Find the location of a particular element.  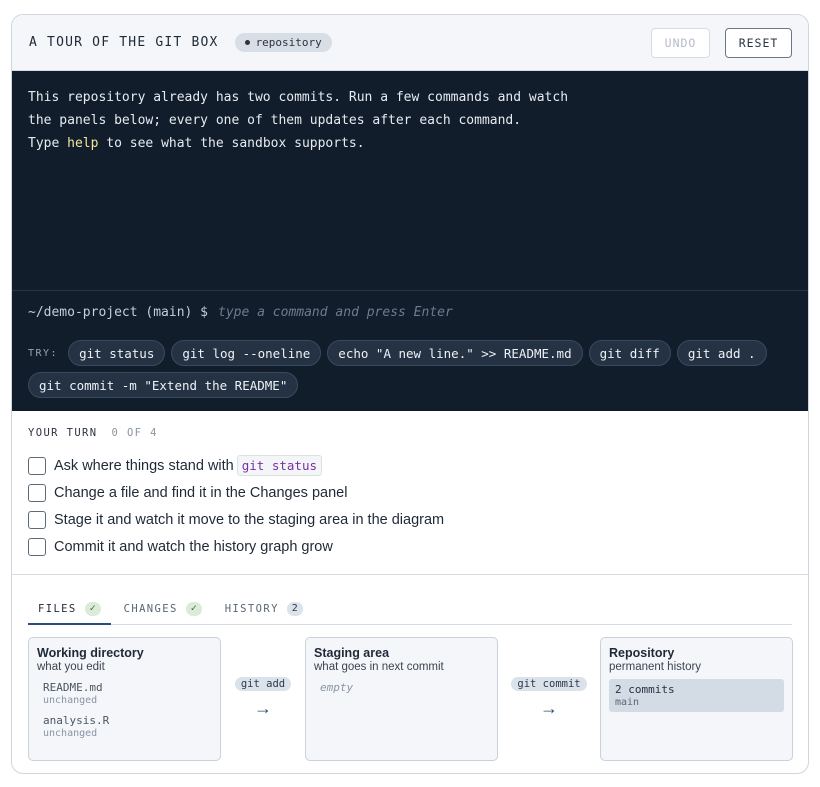

prompt-row: ~/demo-project (main) $ is located at coordinates (410, 312).